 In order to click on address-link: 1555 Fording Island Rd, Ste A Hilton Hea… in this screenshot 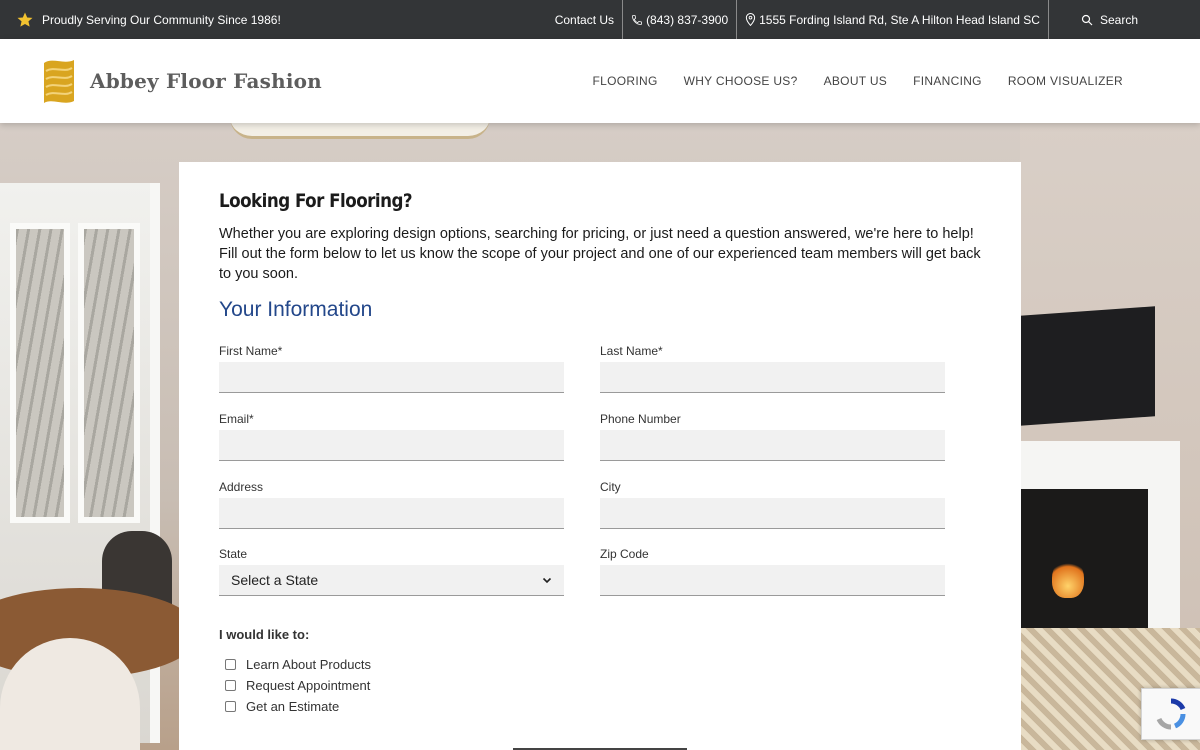, I will do `click(892, 19)`.